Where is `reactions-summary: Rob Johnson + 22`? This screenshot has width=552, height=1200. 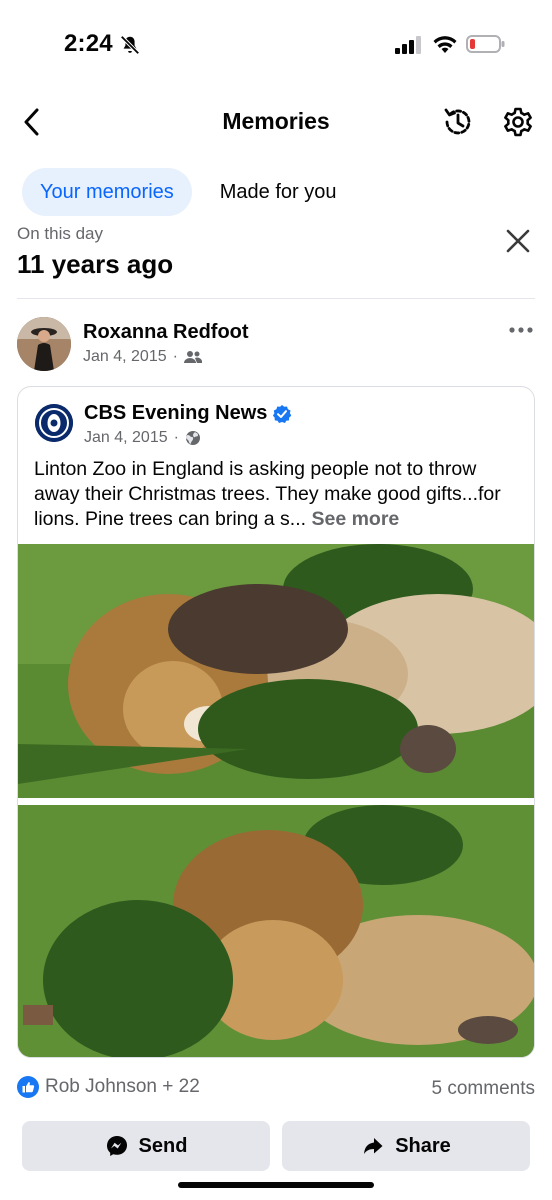
reactions-summary: Rob Johnson + 22 is located at coordinates (108, 1087).